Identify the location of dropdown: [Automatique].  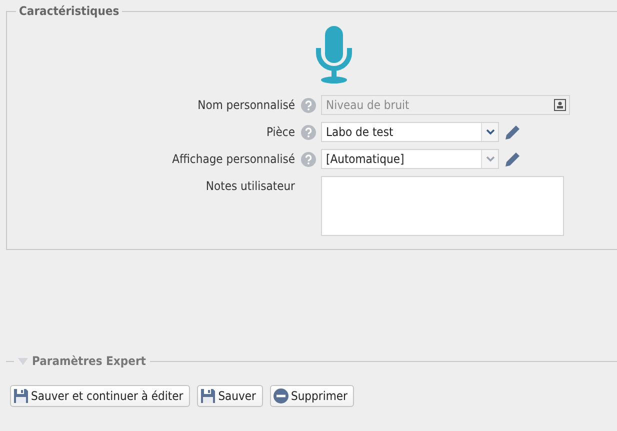
(410, 159).